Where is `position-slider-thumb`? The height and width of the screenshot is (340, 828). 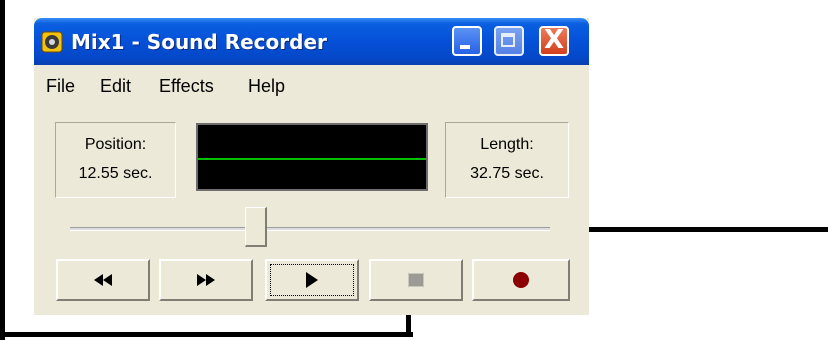
position-slider-thumb is located at coordinates (256, 227).